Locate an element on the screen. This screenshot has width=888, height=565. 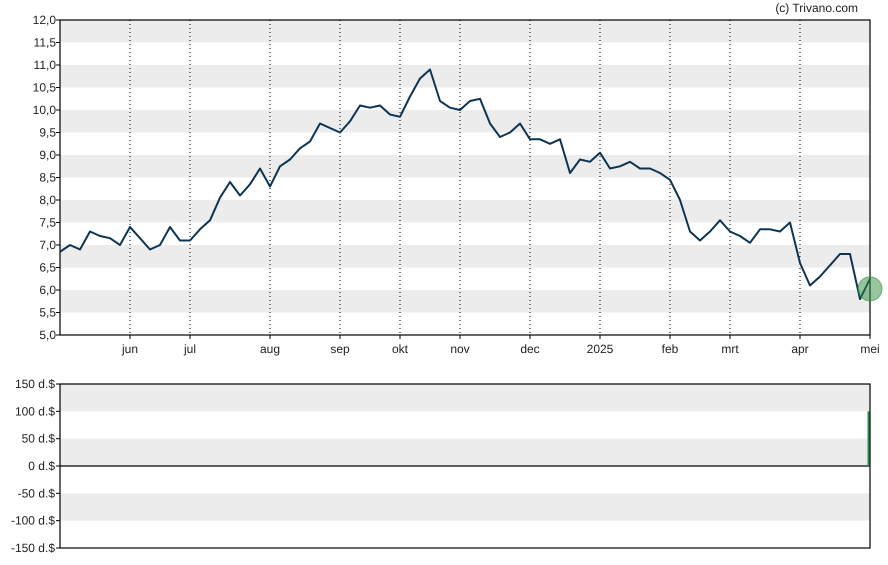
x-axis-label: nov is located at coordinates (460, 349).